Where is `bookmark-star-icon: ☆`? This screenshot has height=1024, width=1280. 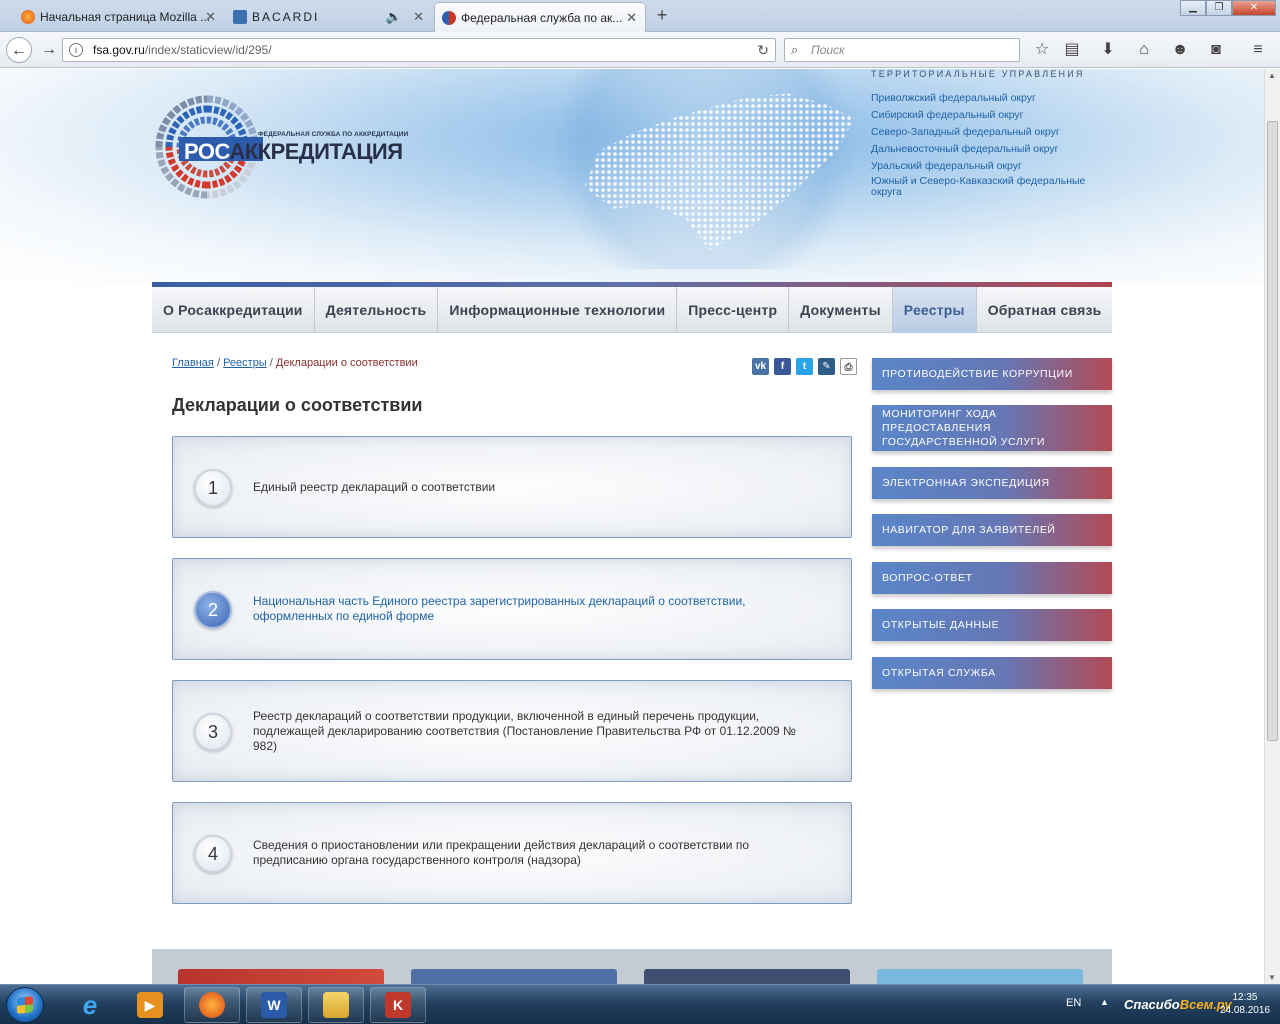 bookmark-star-icon: ☆ is located at coordinates (1042, 50).